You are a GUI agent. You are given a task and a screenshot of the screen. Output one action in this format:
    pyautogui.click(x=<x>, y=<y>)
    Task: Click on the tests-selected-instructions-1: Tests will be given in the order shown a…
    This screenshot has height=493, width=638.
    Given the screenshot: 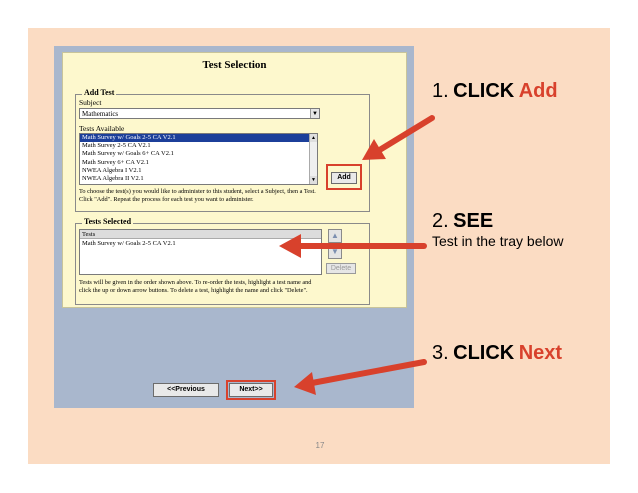 What is the action you would take?
    pyautogui.click(x=195, y=282)
    